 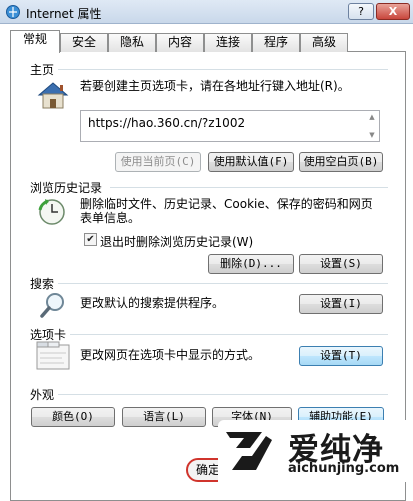 I want to click on homepage-description: 若要创建主页选项卡，请在各地址行键入地址(R)。, so click(x=215, y=86).